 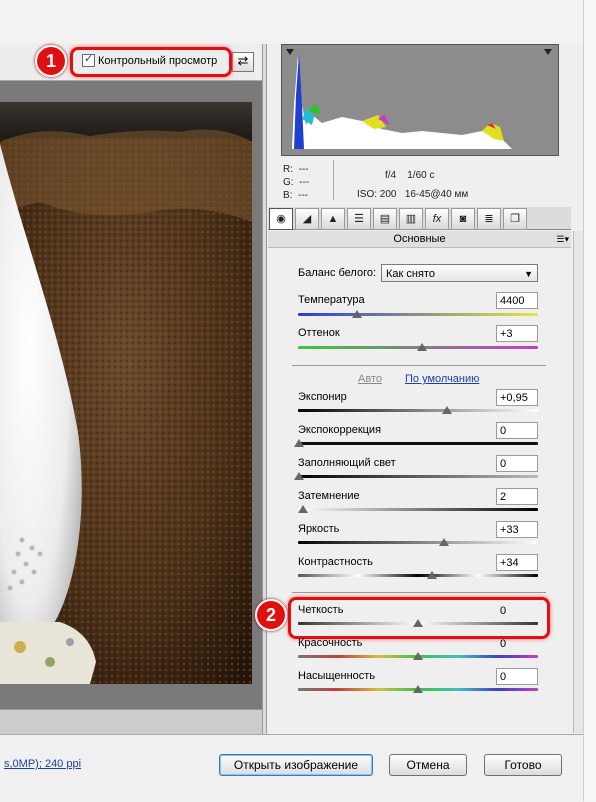 I want to click on recovery-thumb, so click(x=299, y=443).